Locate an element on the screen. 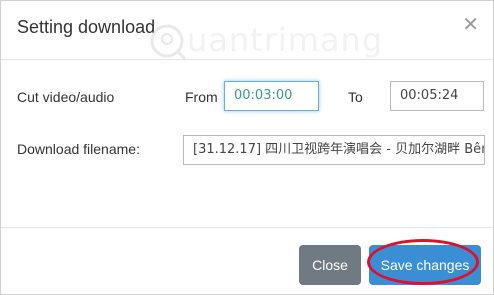  download-filename-input: [31.12.17] 四川卫视跨年演唱会 - 贝加尔湖畔 Bên h is located at coordinates (334, 150).